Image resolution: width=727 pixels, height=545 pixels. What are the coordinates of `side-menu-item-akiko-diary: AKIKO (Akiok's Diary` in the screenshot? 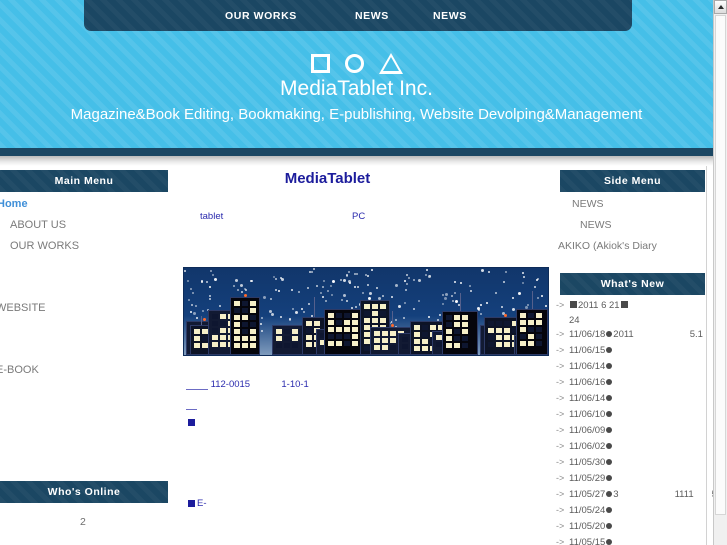 It's located at (607, 246).